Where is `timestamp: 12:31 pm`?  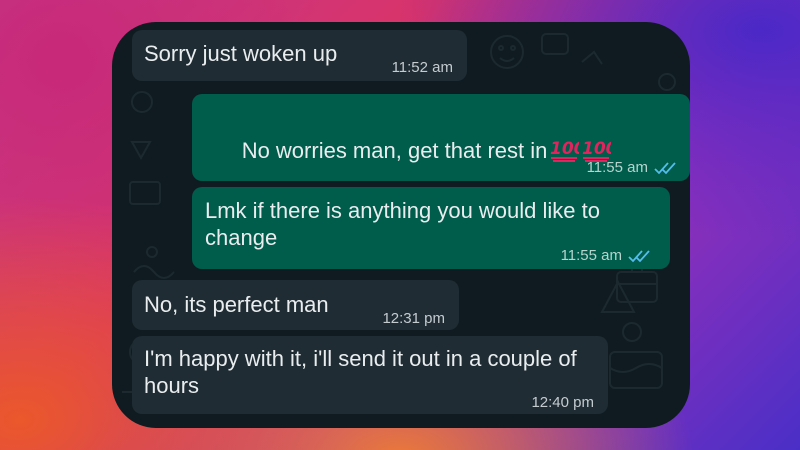
timestamp: 12:31 pm is located at coordinates (413, 318).